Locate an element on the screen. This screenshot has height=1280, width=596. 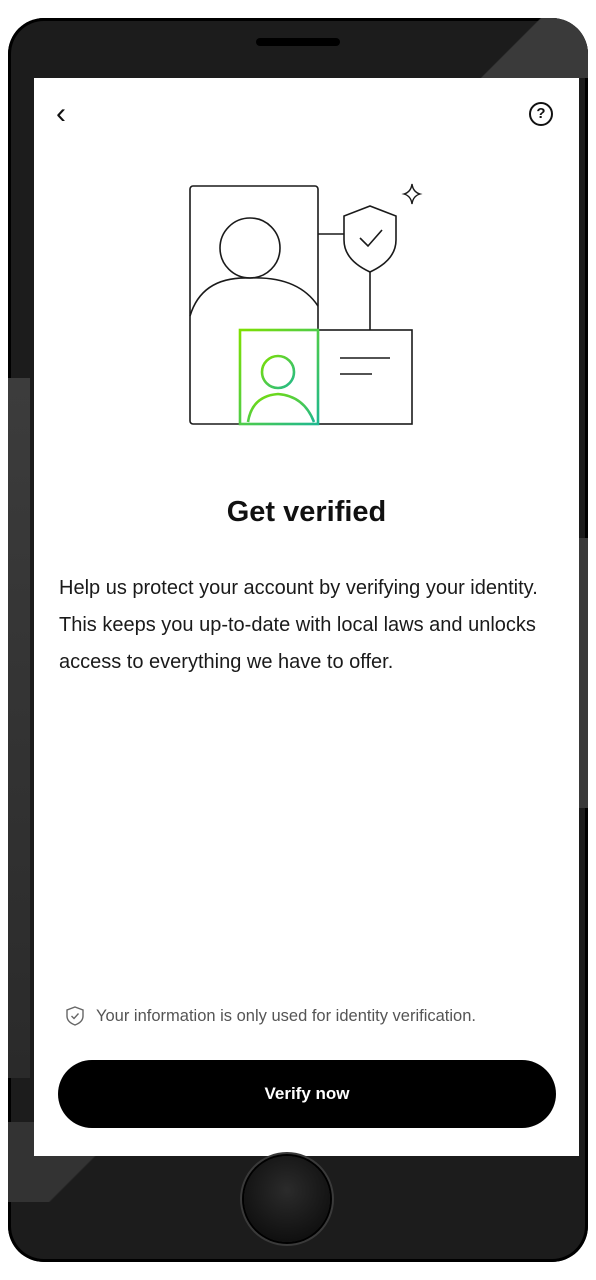
home-button is located at coordinates (287, 1199).